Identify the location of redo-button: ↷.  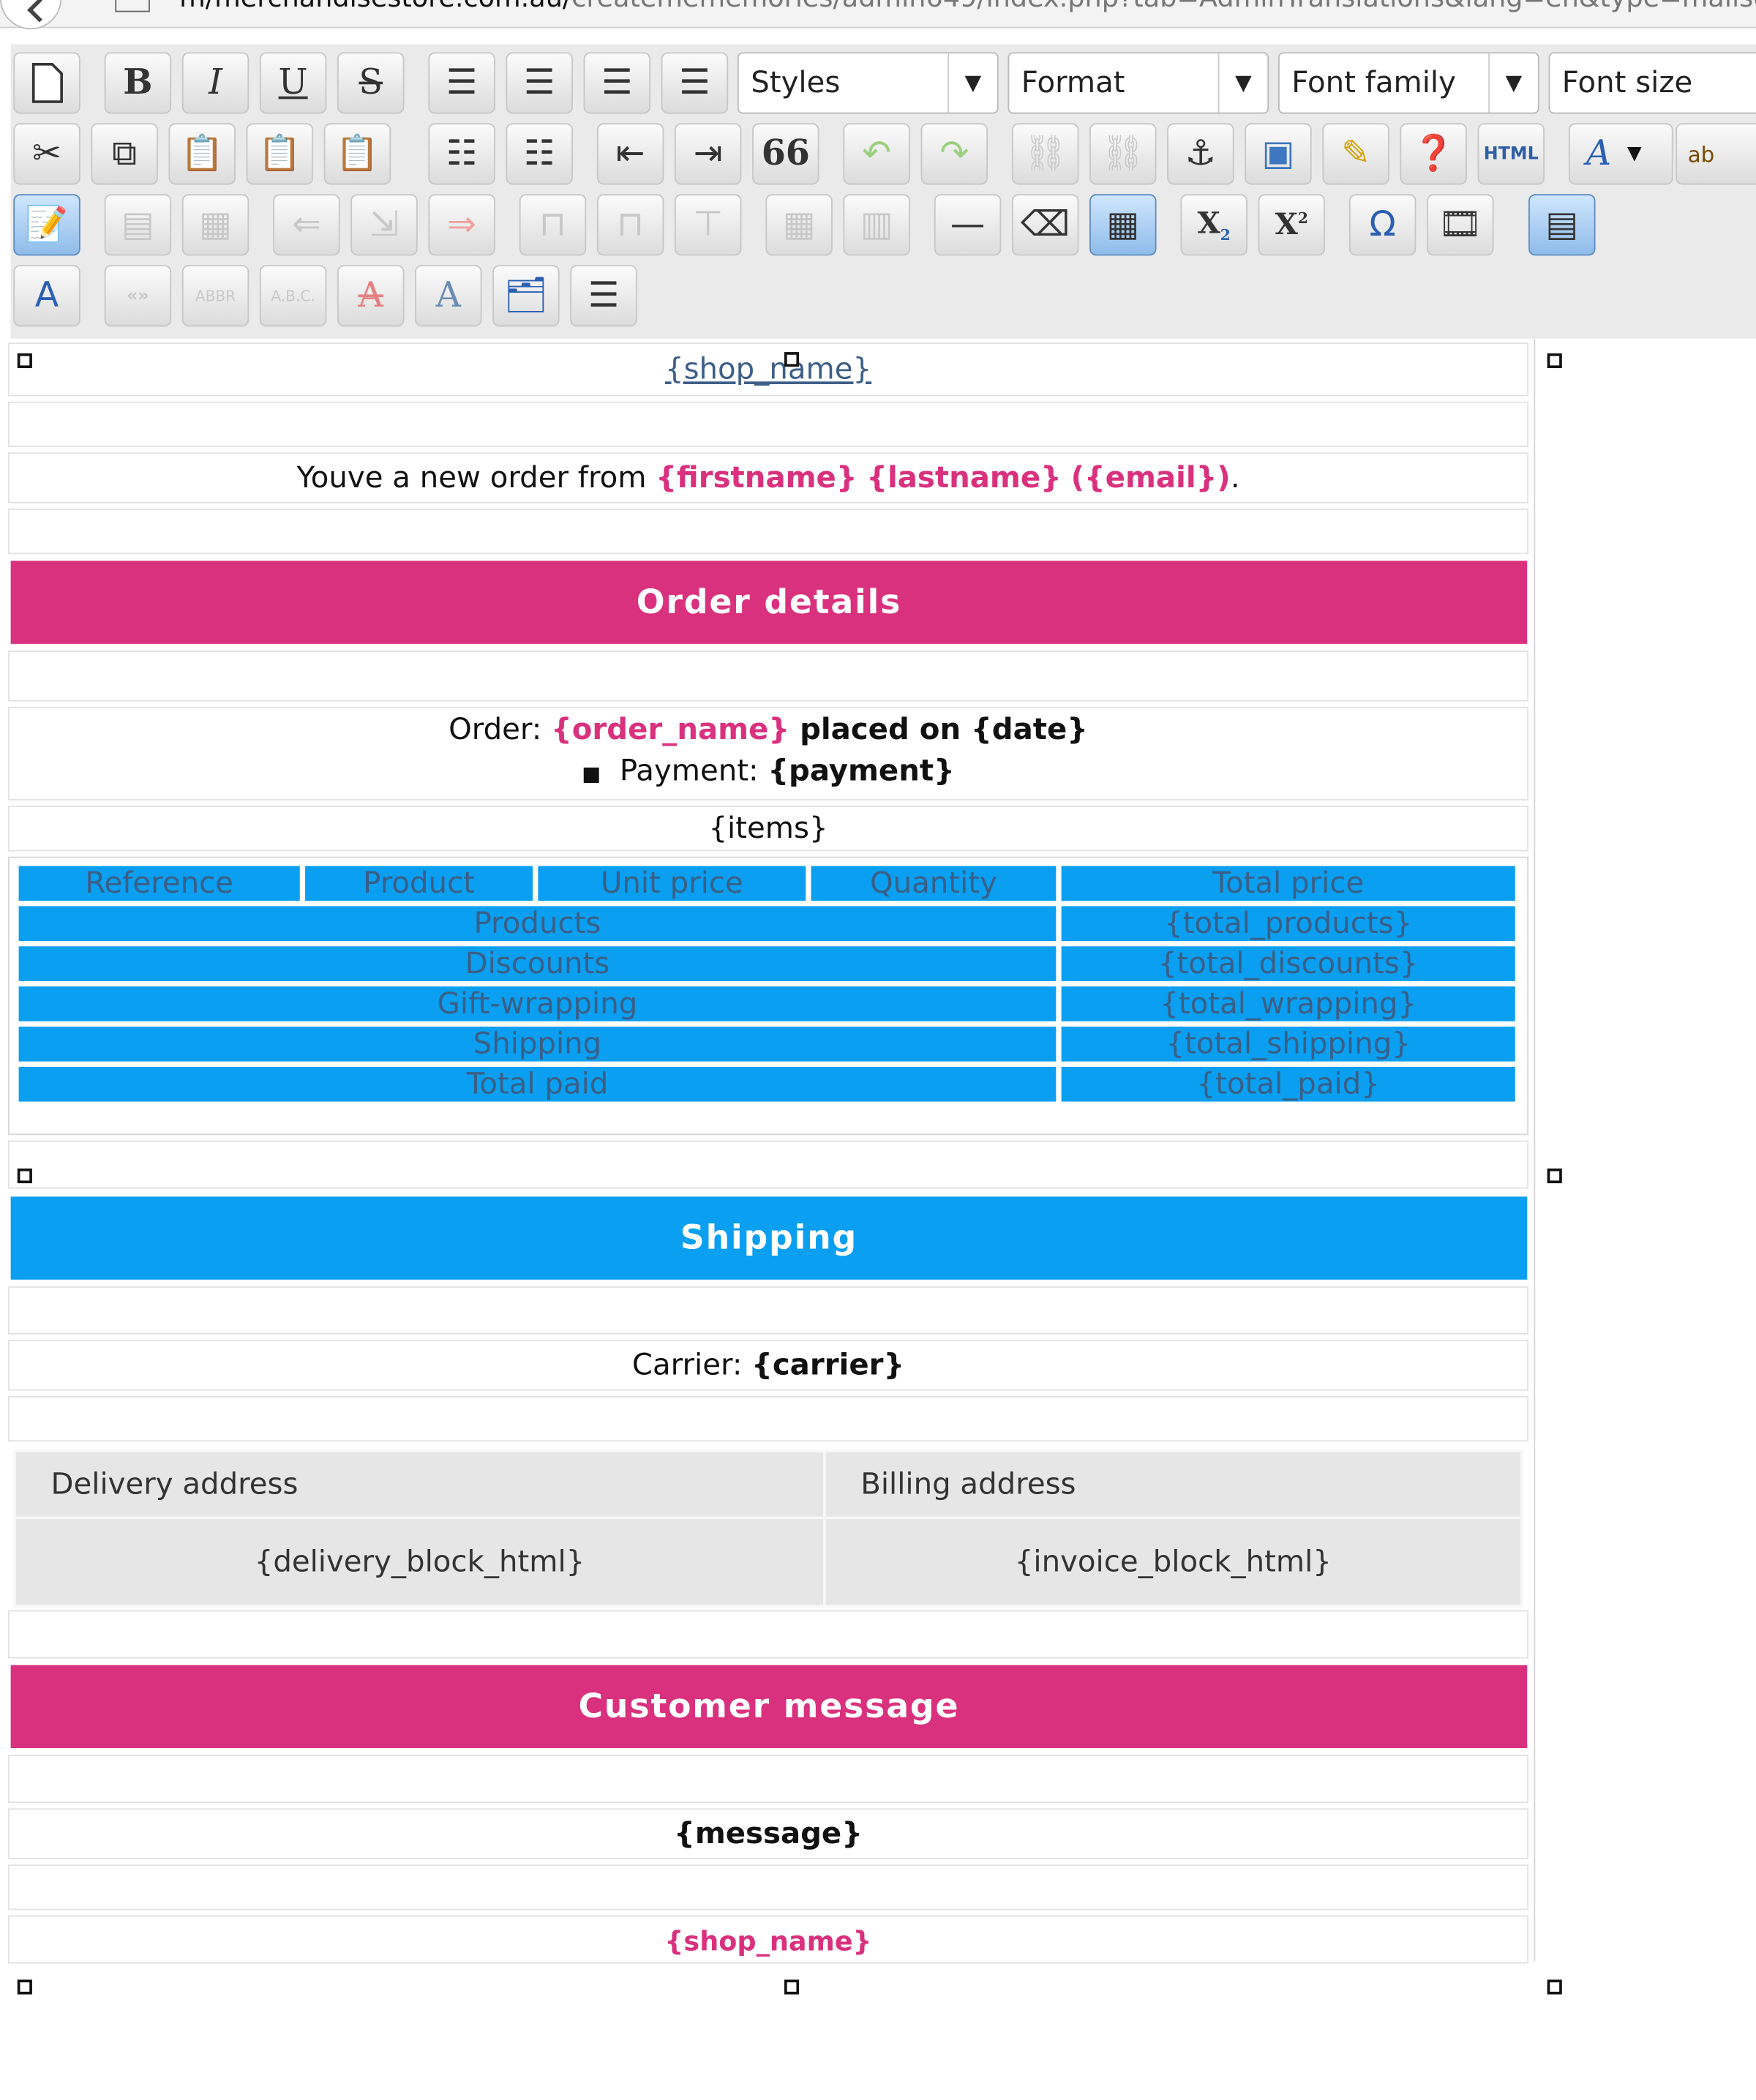
(954, 154).